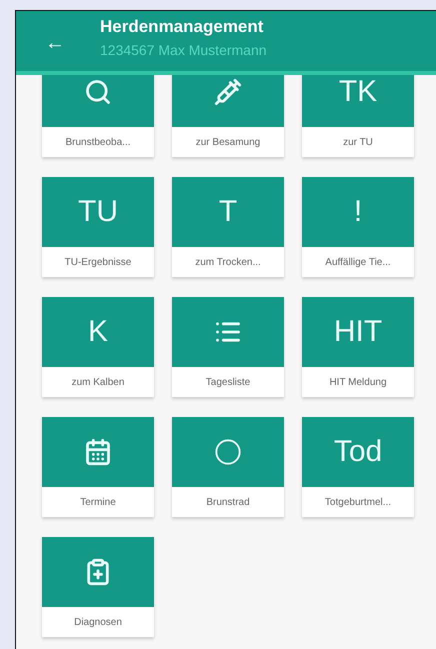 The height and width of the screenshot is (649, 436). What do you see at coordinates (228, 116) in the screenshot?
I see `menu-tile: zur Besamung` at bounding box center [228, 116].